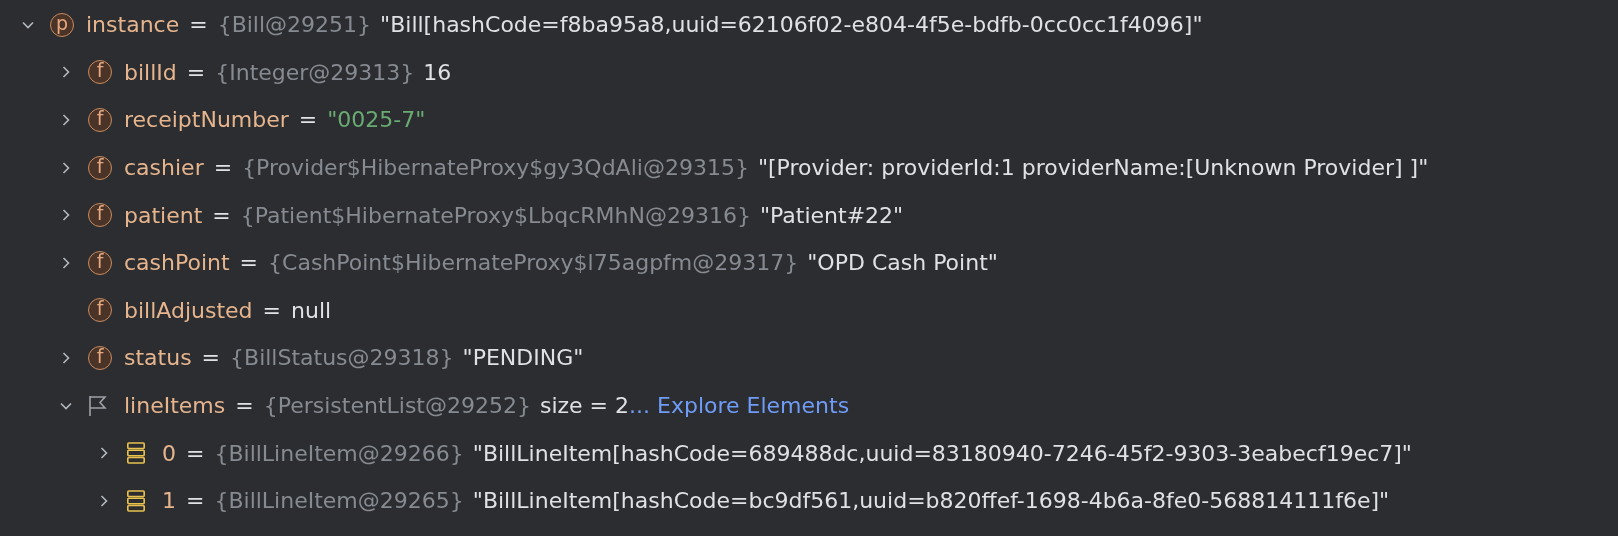  What do you see at coordinates (902, 263) in the screenshot?
I see `variable-value: "OPD Cash Point"` at bounding box center [902, 263].